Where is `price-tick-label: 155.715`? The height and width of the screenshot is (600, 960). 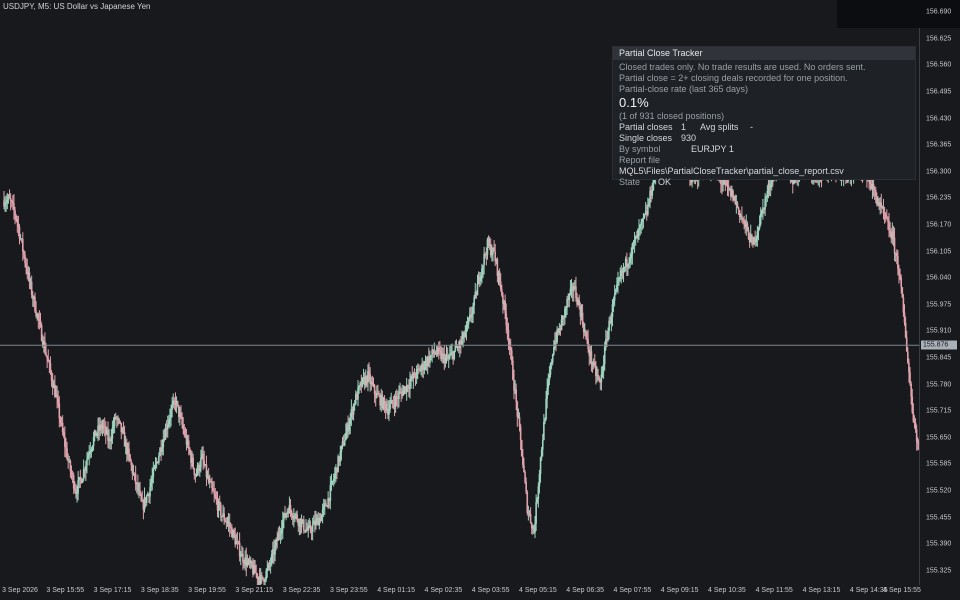
price-tick-label: 155.715 is located at coordinates (939, 411).